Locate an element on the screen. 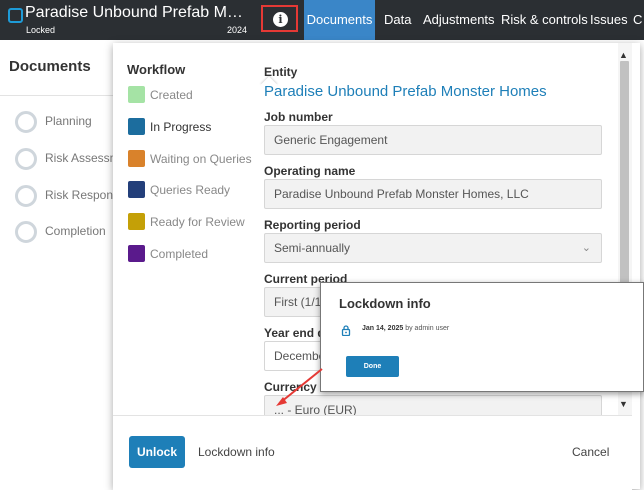  lockdown-info-link: Lockdown info is located at coordinates (236, 452).